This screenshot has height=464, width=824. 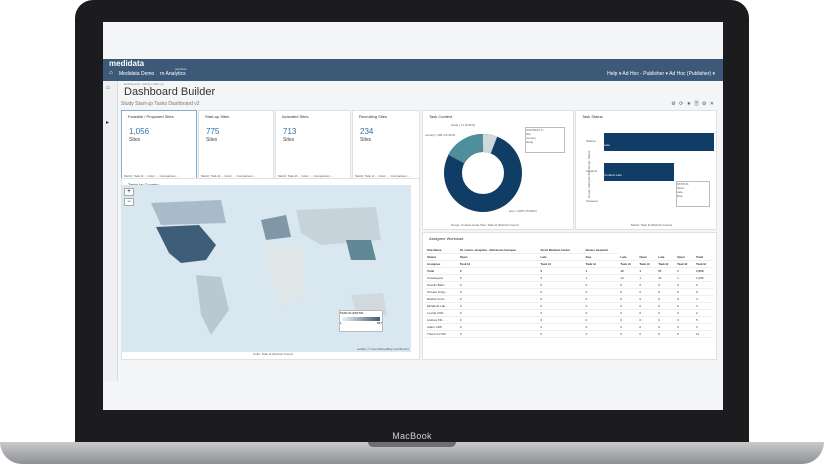 What do you see at coordinates (601, 257) in the screenshot?
I see `table-cell: Due` at bounding box center [601, 257].